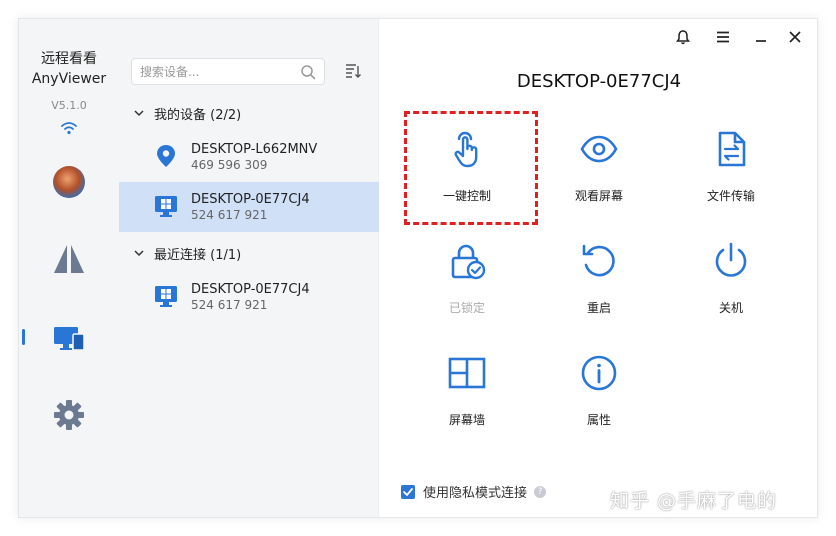 This screenshot has width=836, height=536. I want to click on page-title: DESKTOP-0E77CJ4, so click(599, 81).